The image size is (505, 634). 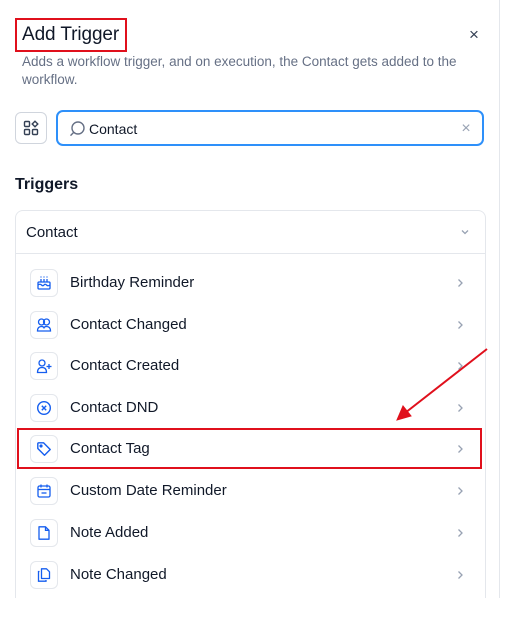 I want to click on triggers-section-title: Triggers, so click(x=47, y=184).